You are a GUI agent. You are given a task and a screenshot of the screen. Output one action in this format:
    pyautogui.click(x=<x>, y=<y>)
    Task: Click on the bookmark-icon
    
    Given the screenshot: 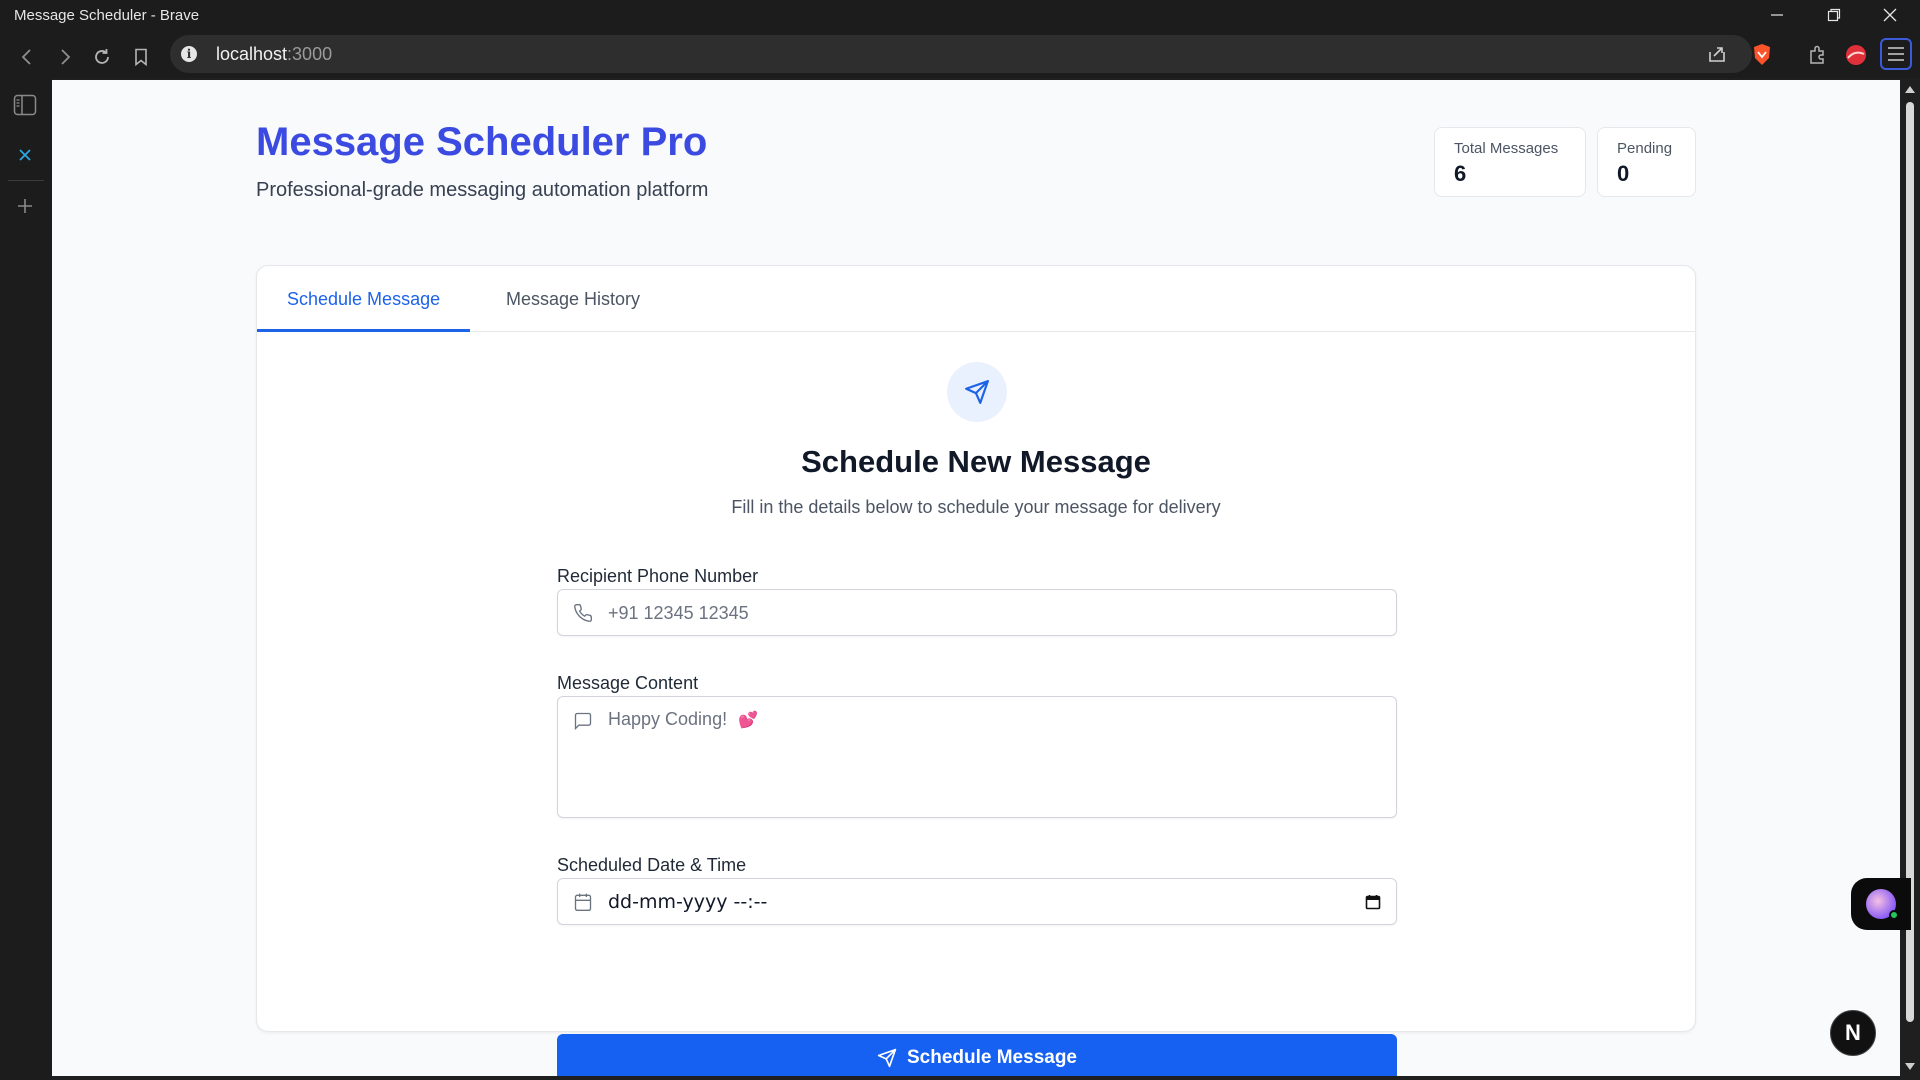 What is the action you would take?
    pyautogui.click(x=141, y=57)
    